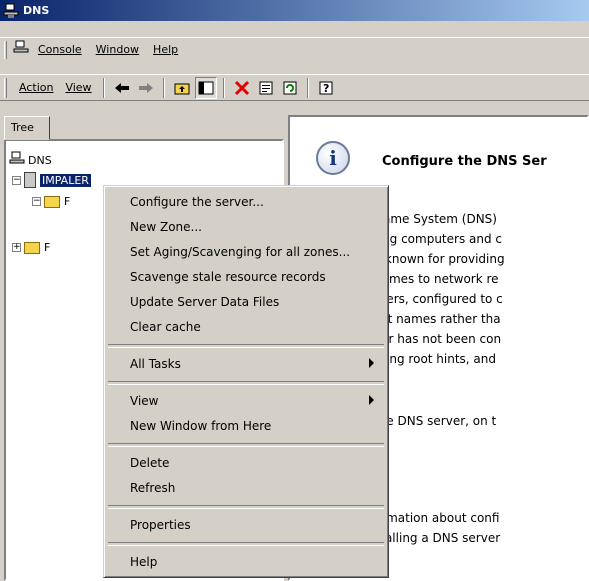 The image size is (589, 581). What do you see at coordinates (21, 49) in the screenshot?
I see `console-icon` at bounding box center [21, 49].